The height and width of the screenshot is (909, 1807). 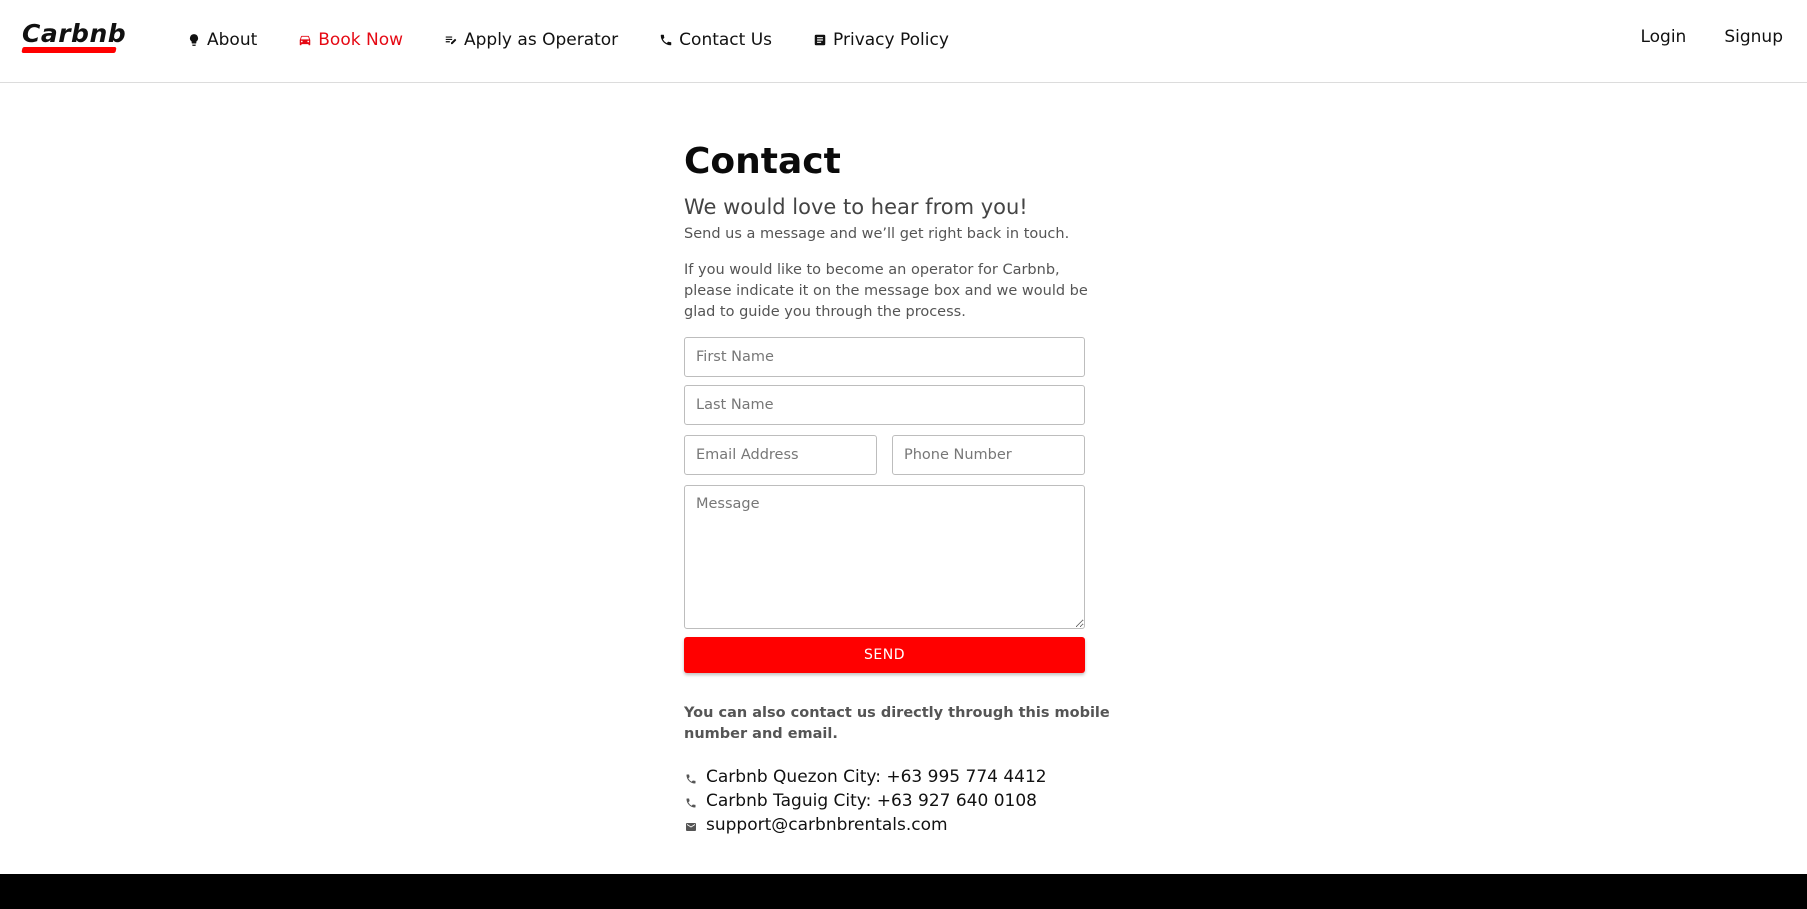 What do you see at coordinates (884, 357) in the screenshot?
I see `first-name-input` at bounding box center [884, 357].